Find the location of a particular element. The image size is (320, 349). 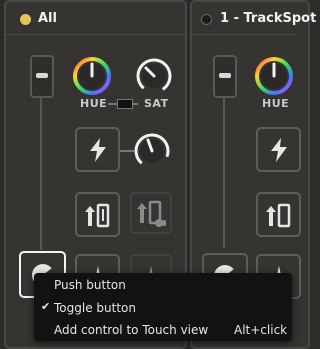

dimmer-up-button is located at coordinates (97, 214).